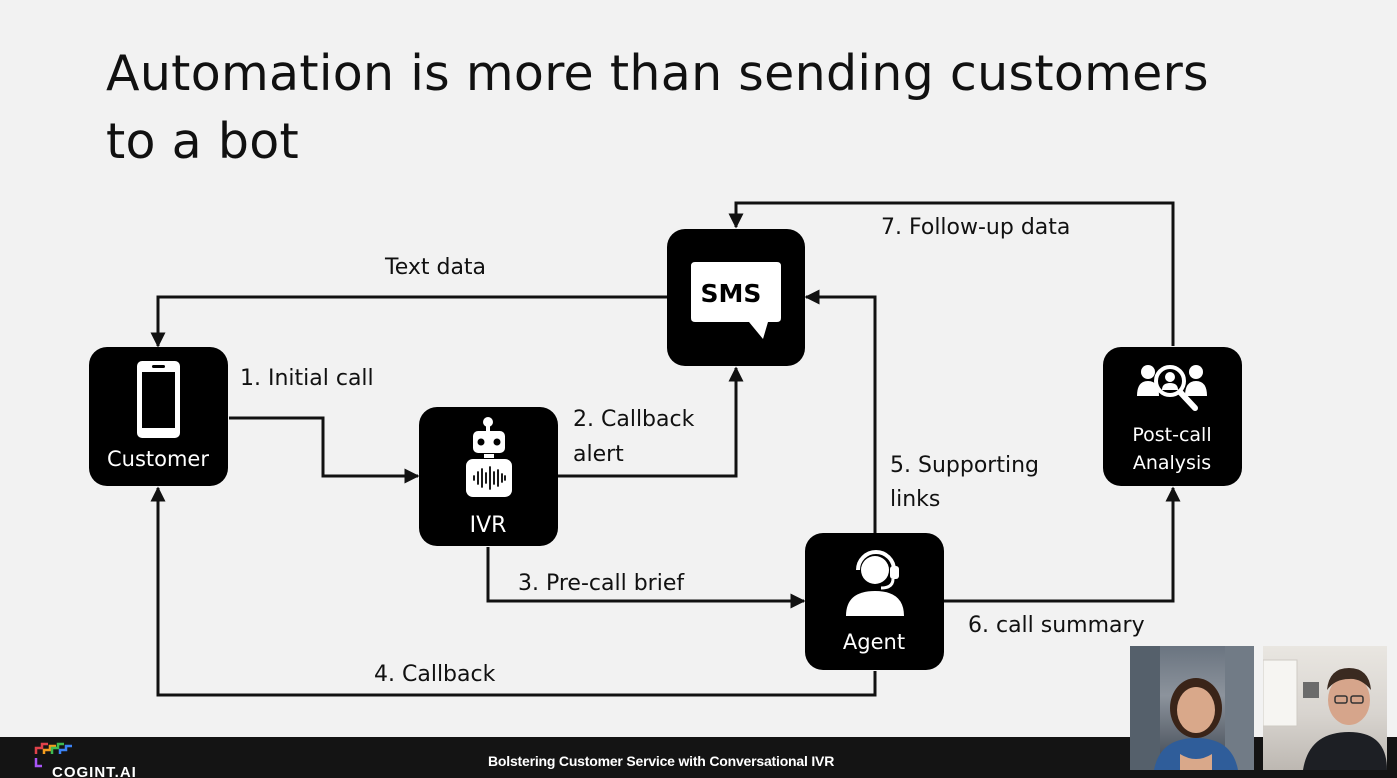  What do you see at coordinates (598, 454) in the screenshot?
I see `label-callback-alert-line-2: alert` at bounding box center [598, 454].